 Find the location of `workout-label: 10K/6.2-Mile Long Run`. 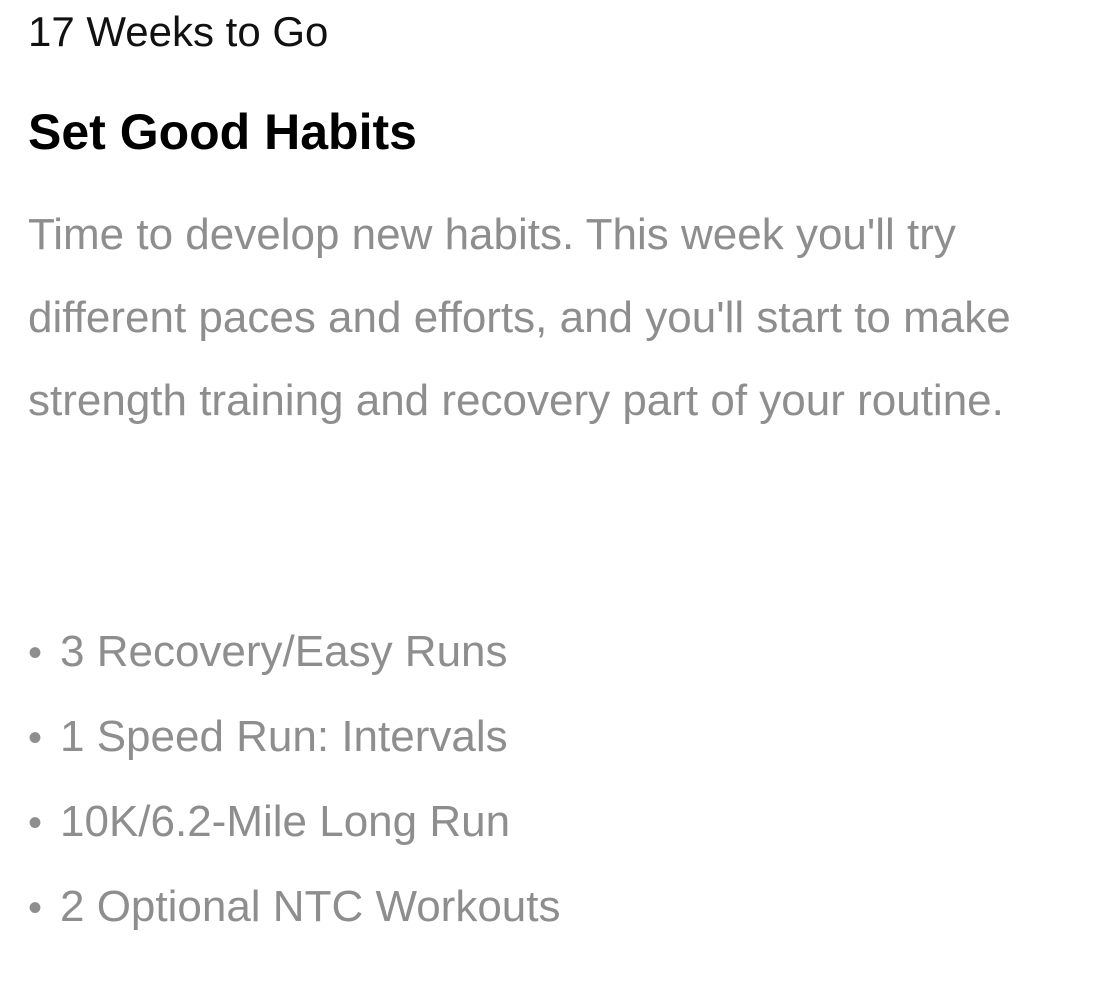

workout-label: 10K/6.2-Mile Long Run is located at coordinates (285, 821).